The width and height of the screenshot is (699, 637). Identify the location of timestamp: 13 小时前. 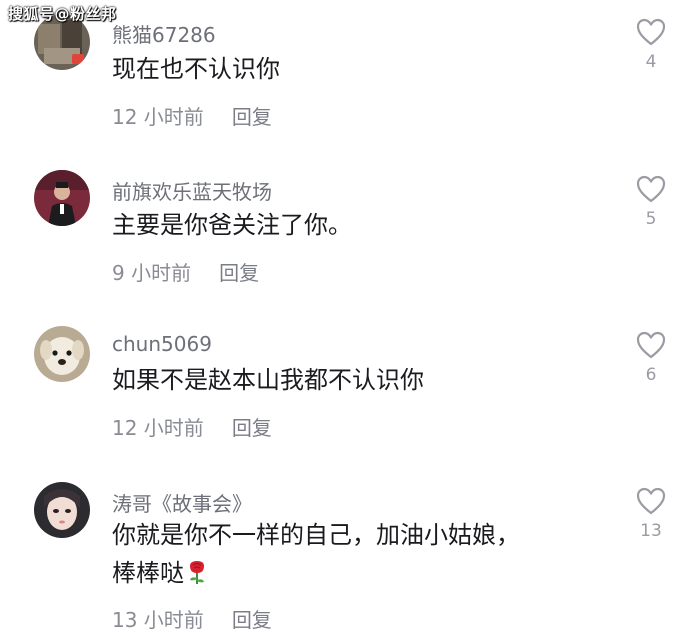
(158, 620).